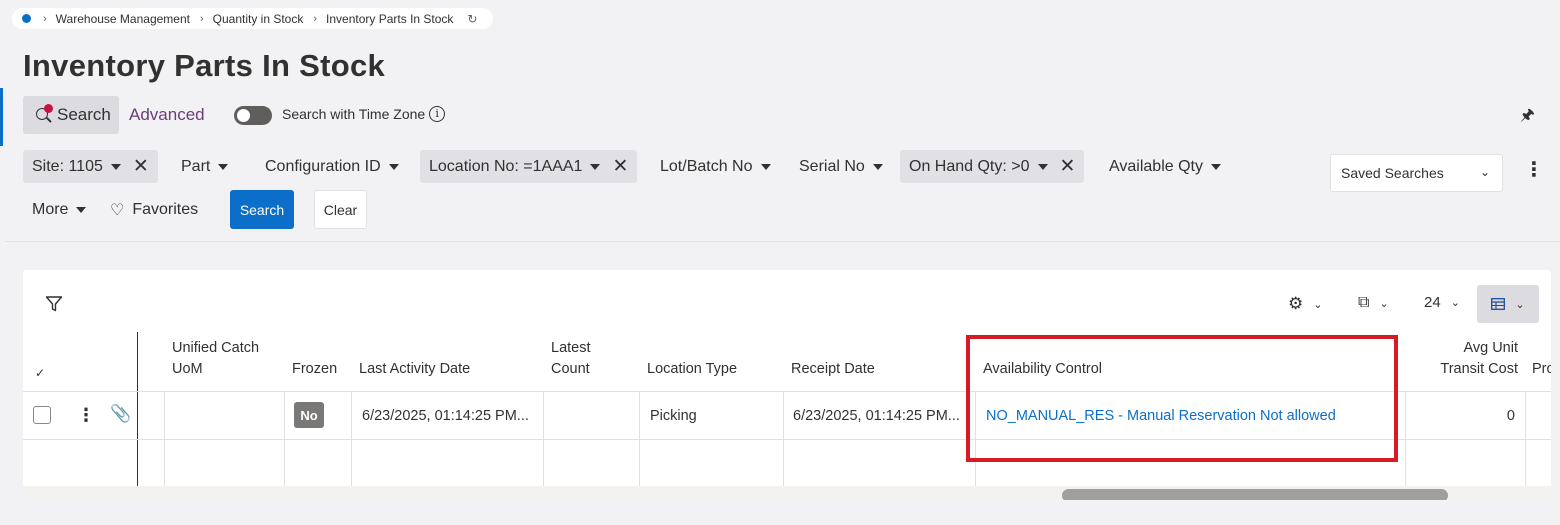  Describe the element at coordinates (1432, 302) in the screenshot. I see `page-size-value: 24` at that location.